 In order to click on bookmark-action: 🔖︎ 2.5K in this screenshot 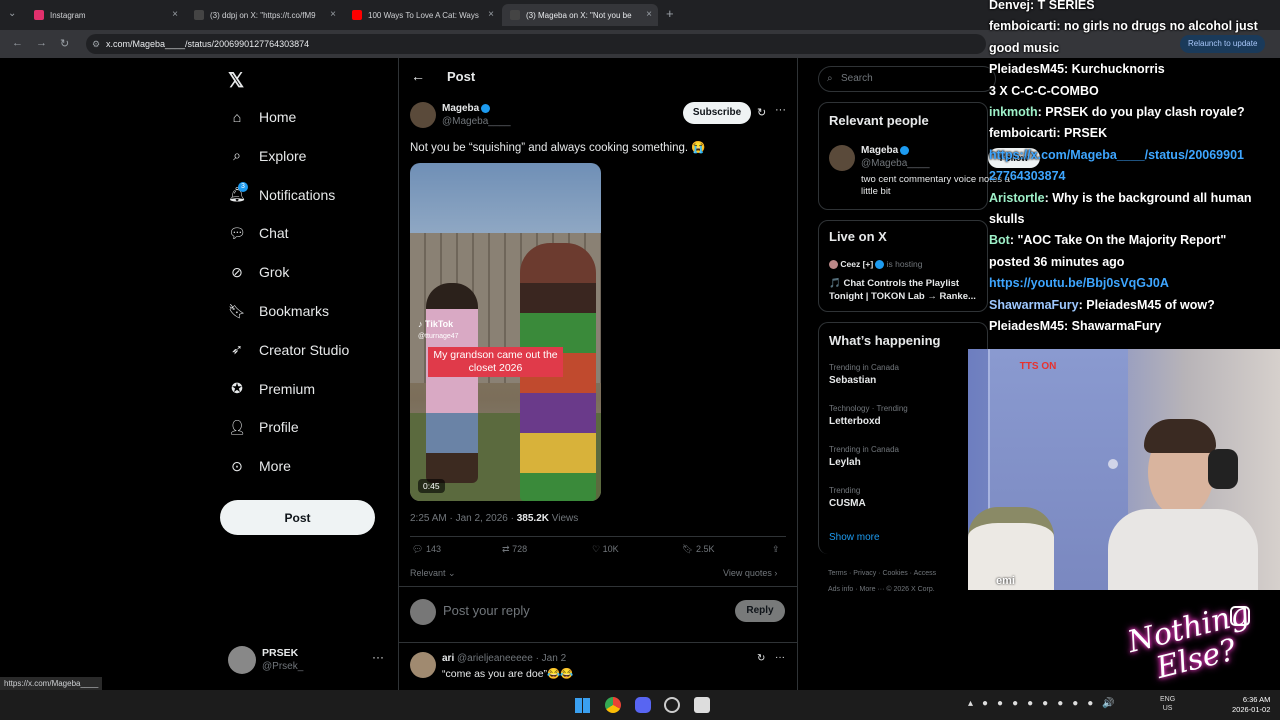, I will do `click(698, 549)`.